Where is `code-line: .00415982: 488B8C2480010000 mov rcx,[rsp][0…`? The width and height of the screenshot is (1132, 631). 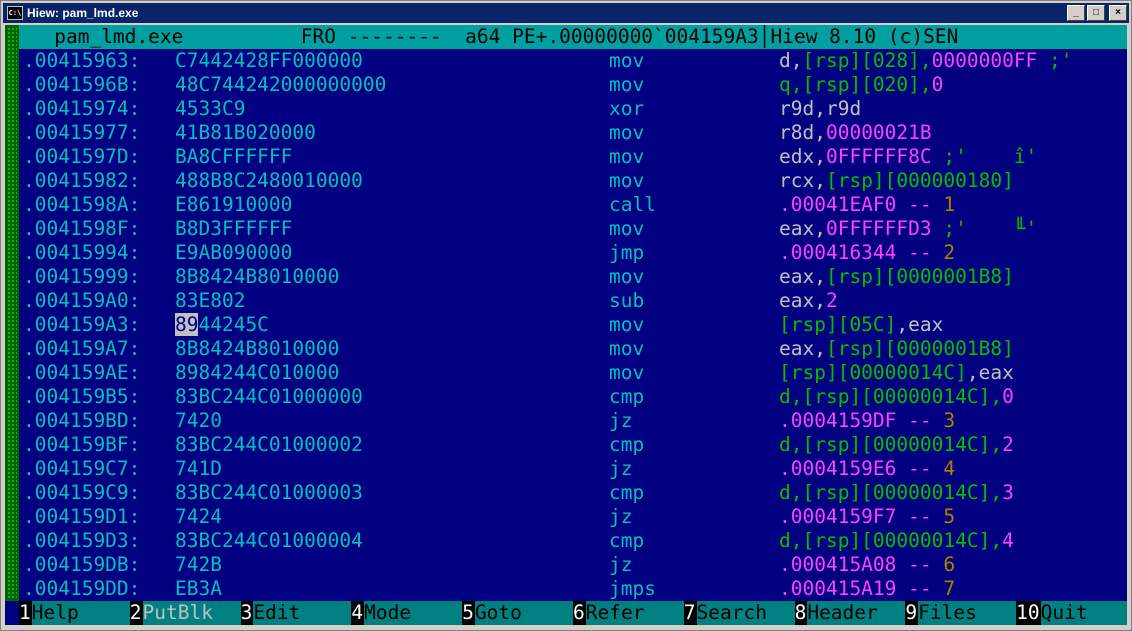
code-line: .00415982: 488B8C2480010000 mov rcx,[rsp][0… is located at coordinates (575, 181).